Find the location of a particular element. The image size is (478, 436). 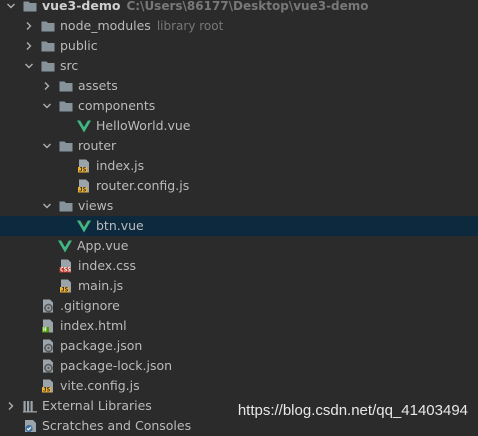

tree-item-label: package-lock.json is located at coordinates (116, 366).